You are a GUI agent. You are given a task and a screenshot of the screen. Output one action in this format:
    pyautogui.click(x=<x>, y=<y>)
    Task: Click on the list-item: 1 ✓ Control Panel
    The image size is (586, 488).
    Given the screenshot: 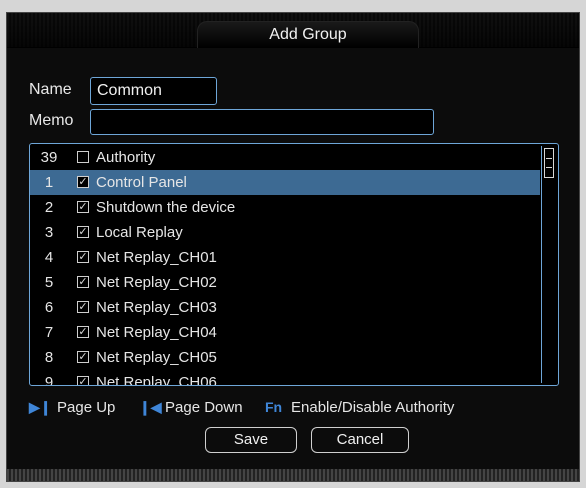 What is the action you would take?
    pyautogui.click(x=285, y=182)
    